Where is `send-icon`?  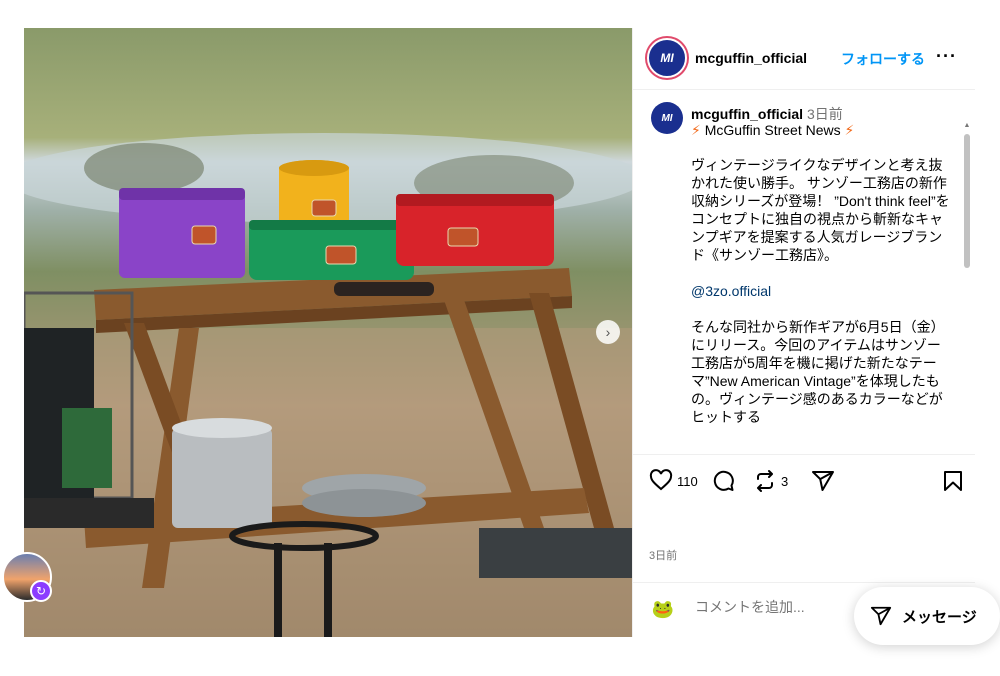 send-icon is located at coordinates (881, 616).